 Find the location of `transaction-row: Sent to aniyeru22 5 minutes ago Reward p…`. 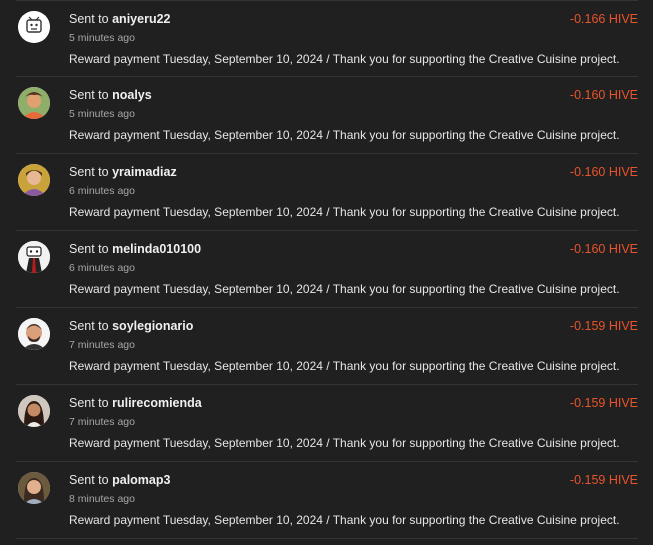

transaction-row: Sent to aniyeru22 5 minutes ago Reward p… is located at coordinates (327, 38).